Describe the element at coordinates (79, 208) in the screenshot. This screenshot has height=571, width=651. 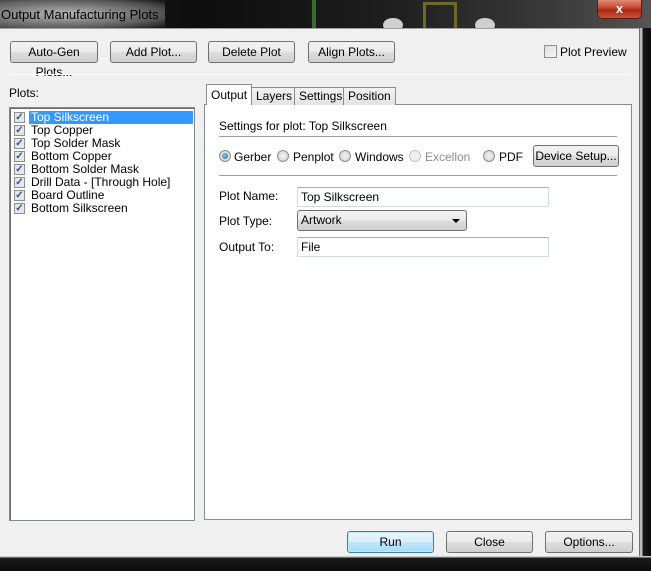
I see `plot-item-label: Bottom Silkscreen` at that location.